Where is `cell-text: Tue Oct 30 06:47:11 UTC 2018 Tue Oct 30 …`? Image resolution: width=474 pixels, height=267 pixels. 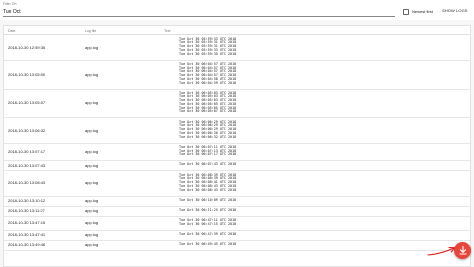 cell-text: Tue Oct 30 06:47:11 UTC 2018 Tue Oct 30 … is located at coordinates (208, 222).